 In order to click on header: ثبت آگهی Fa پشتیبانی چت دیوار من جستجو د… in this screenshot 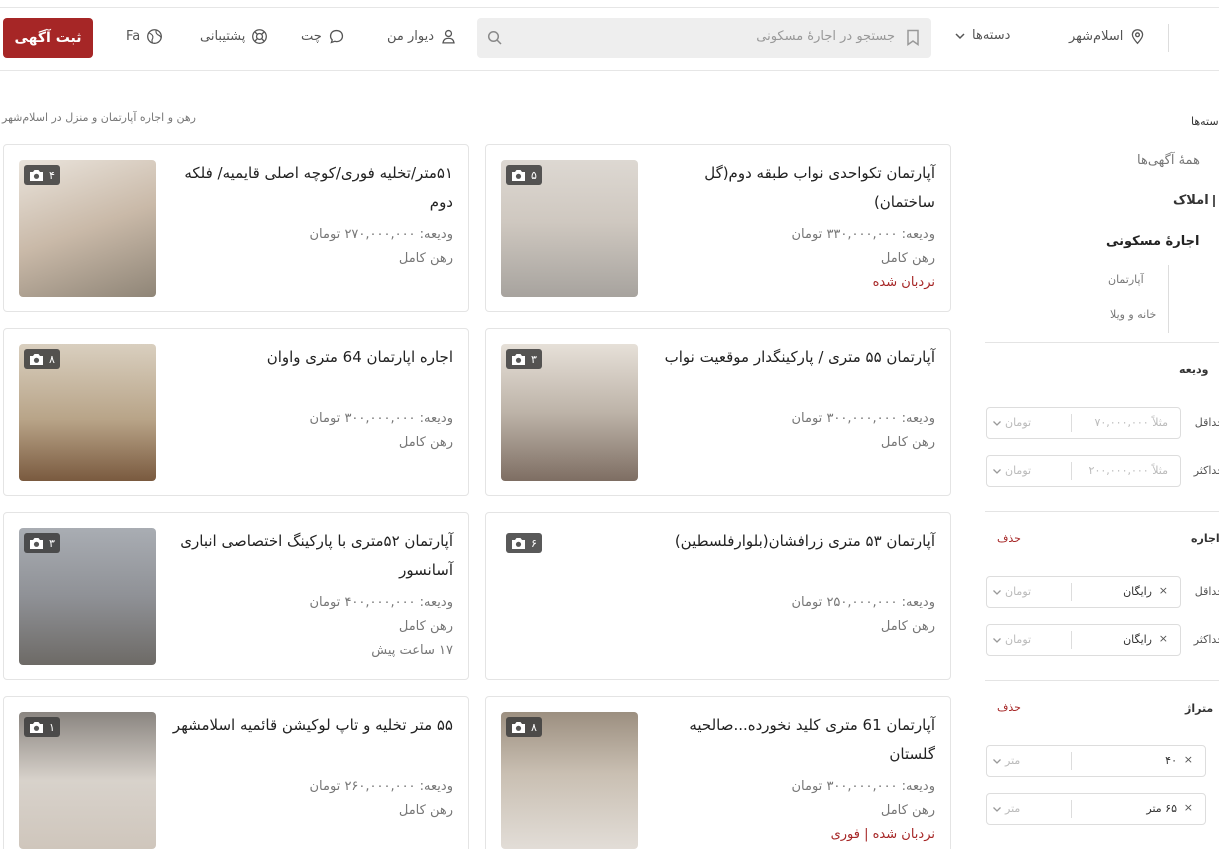, I will do `click(609, 39)`.